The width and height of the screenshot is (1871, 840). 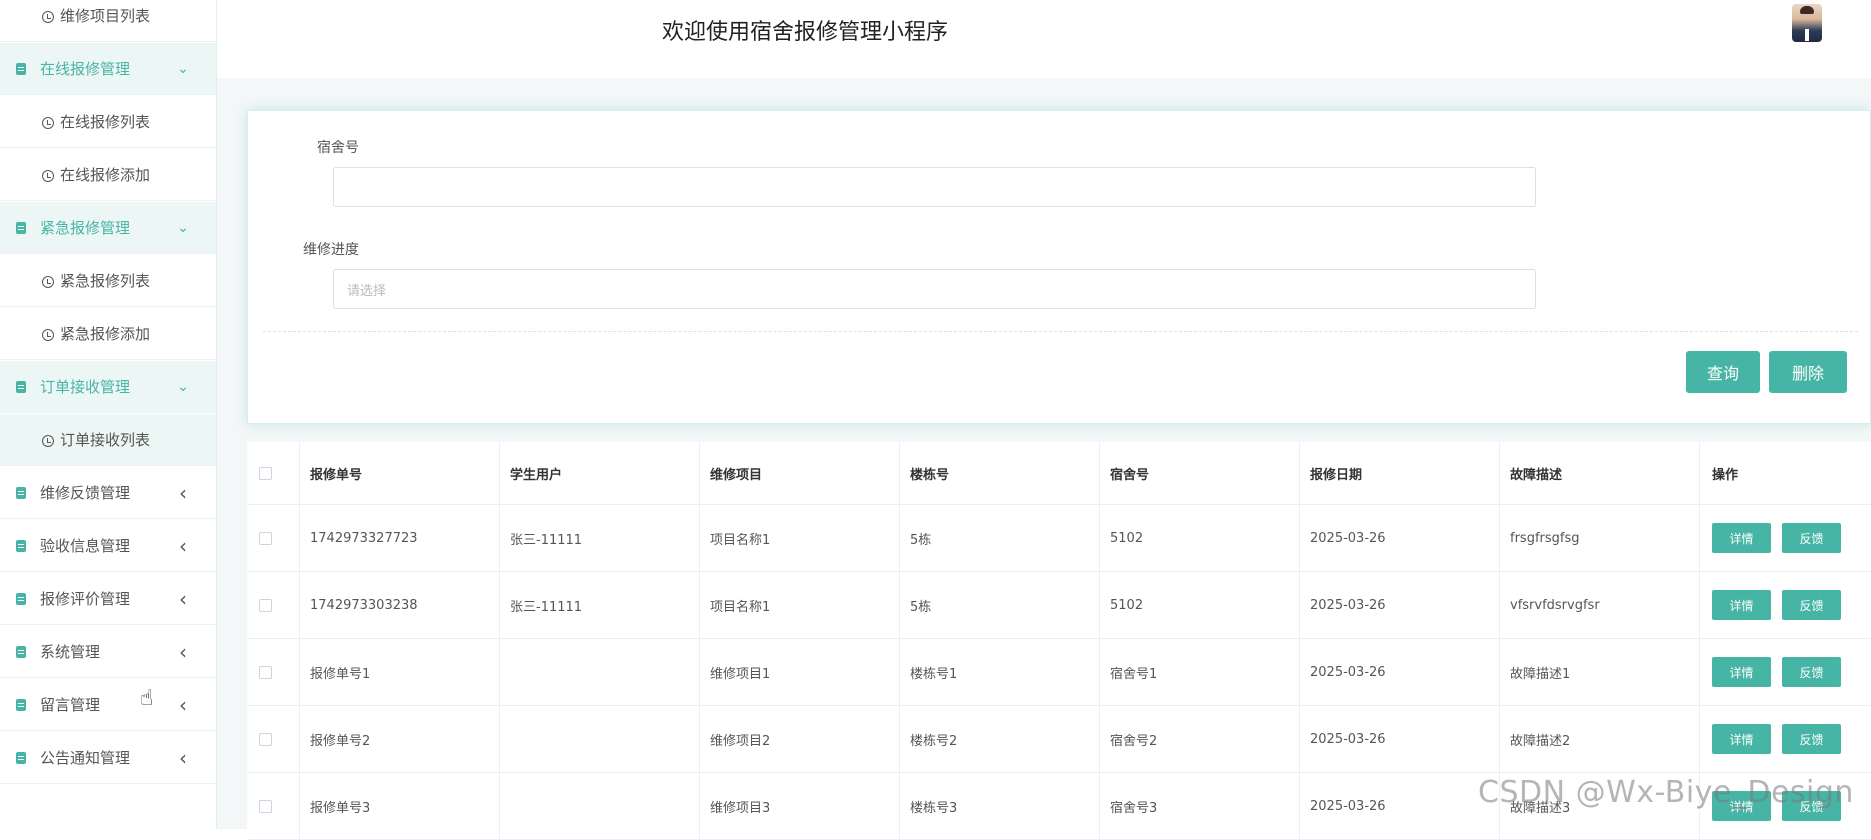 I want to click on sidebar-group-label: 公告通知管理, so click(x=85, y=758).